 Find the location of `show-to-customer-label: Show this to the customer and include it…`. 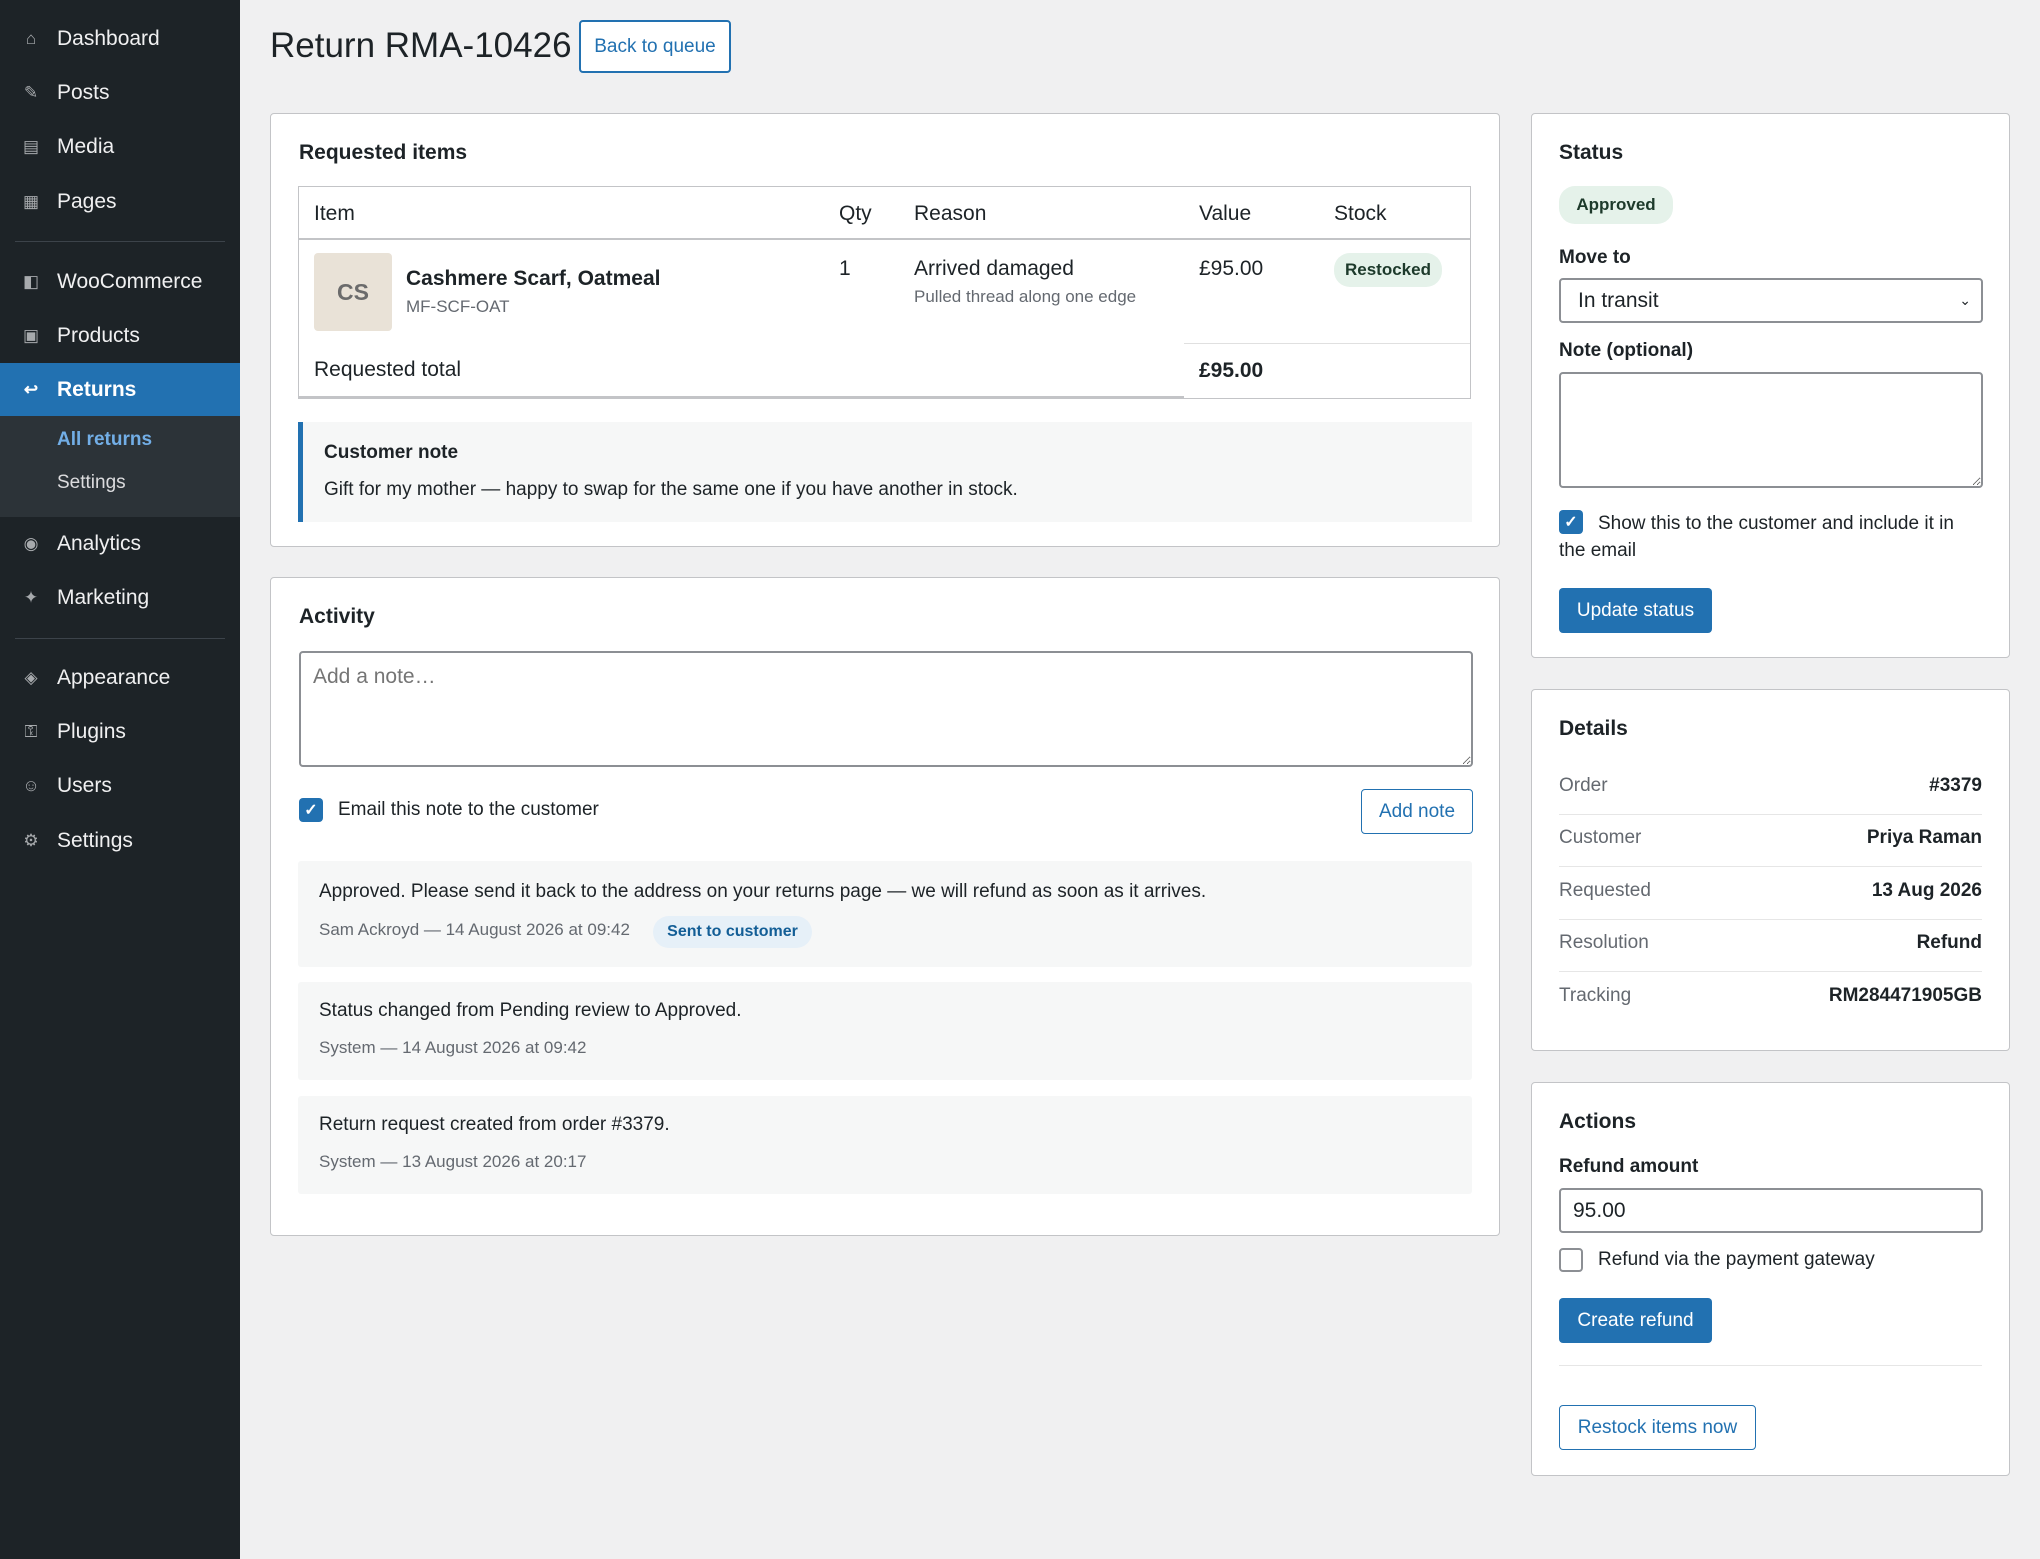

show-to-customer-label: Show this to the customer and include it… is located at coordinates (1756, 537).